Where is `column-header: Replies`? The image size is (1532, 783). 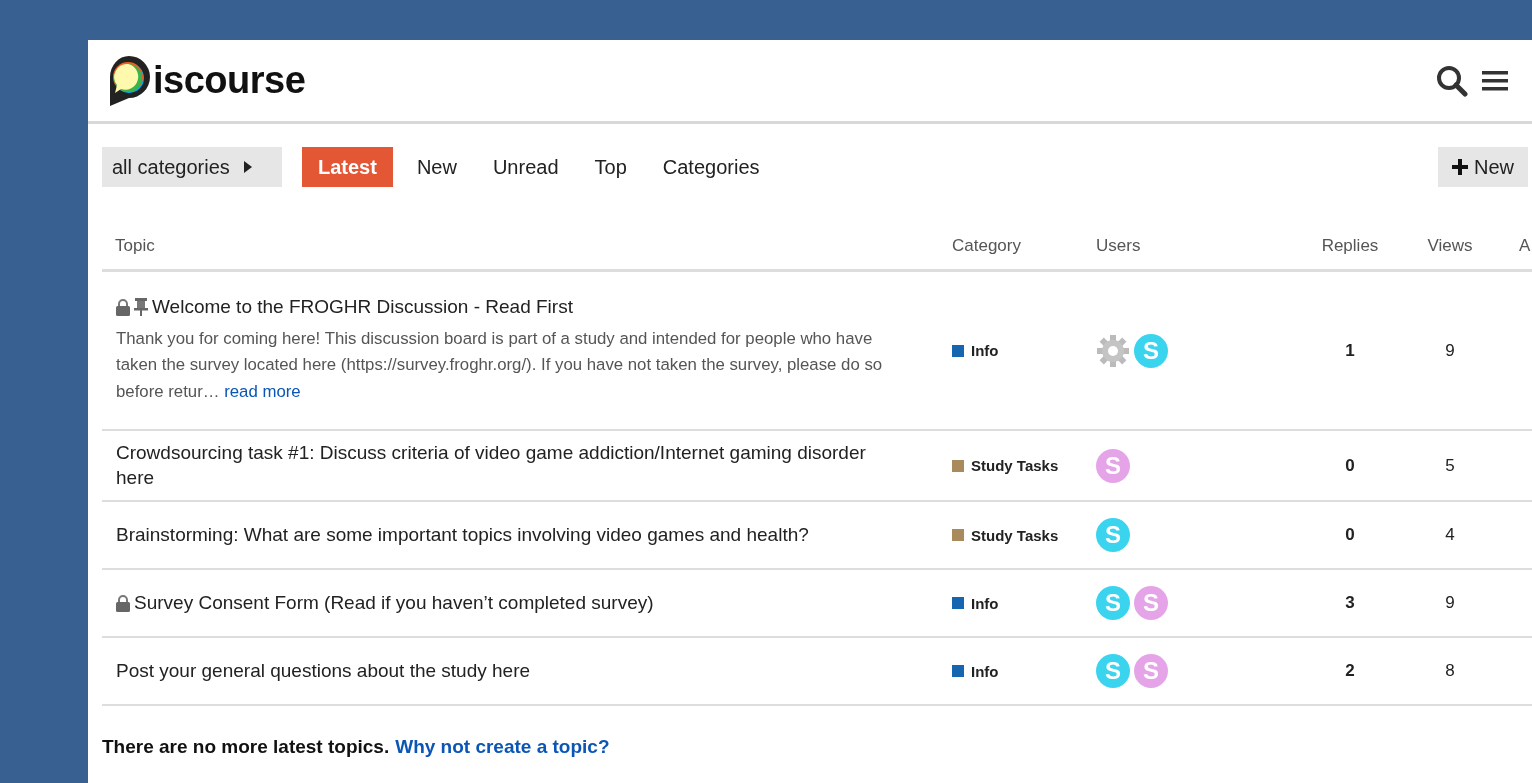 column-header: Replies is located at coordinates (1350, 245).